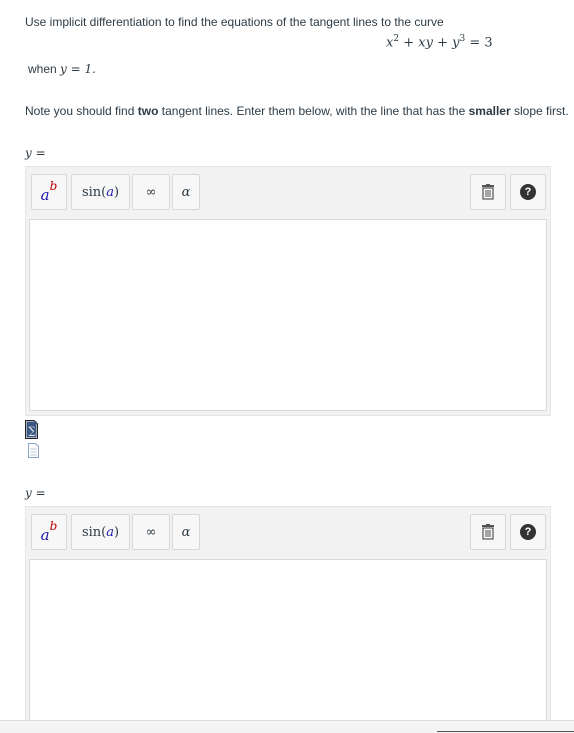  I want to click on note-bold-two: two, so click(148, 111).